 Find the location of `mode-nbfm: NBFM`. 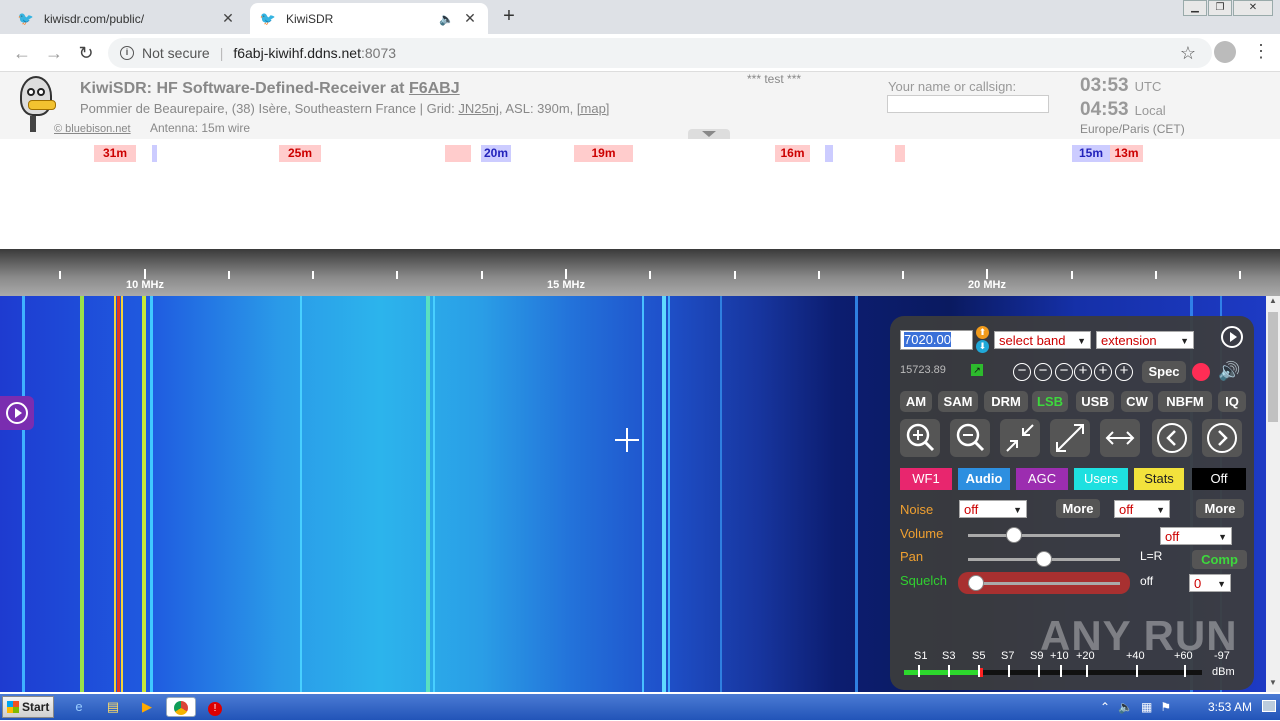

mode-nbfm: NBFM is located at coordinates (1185, 401).